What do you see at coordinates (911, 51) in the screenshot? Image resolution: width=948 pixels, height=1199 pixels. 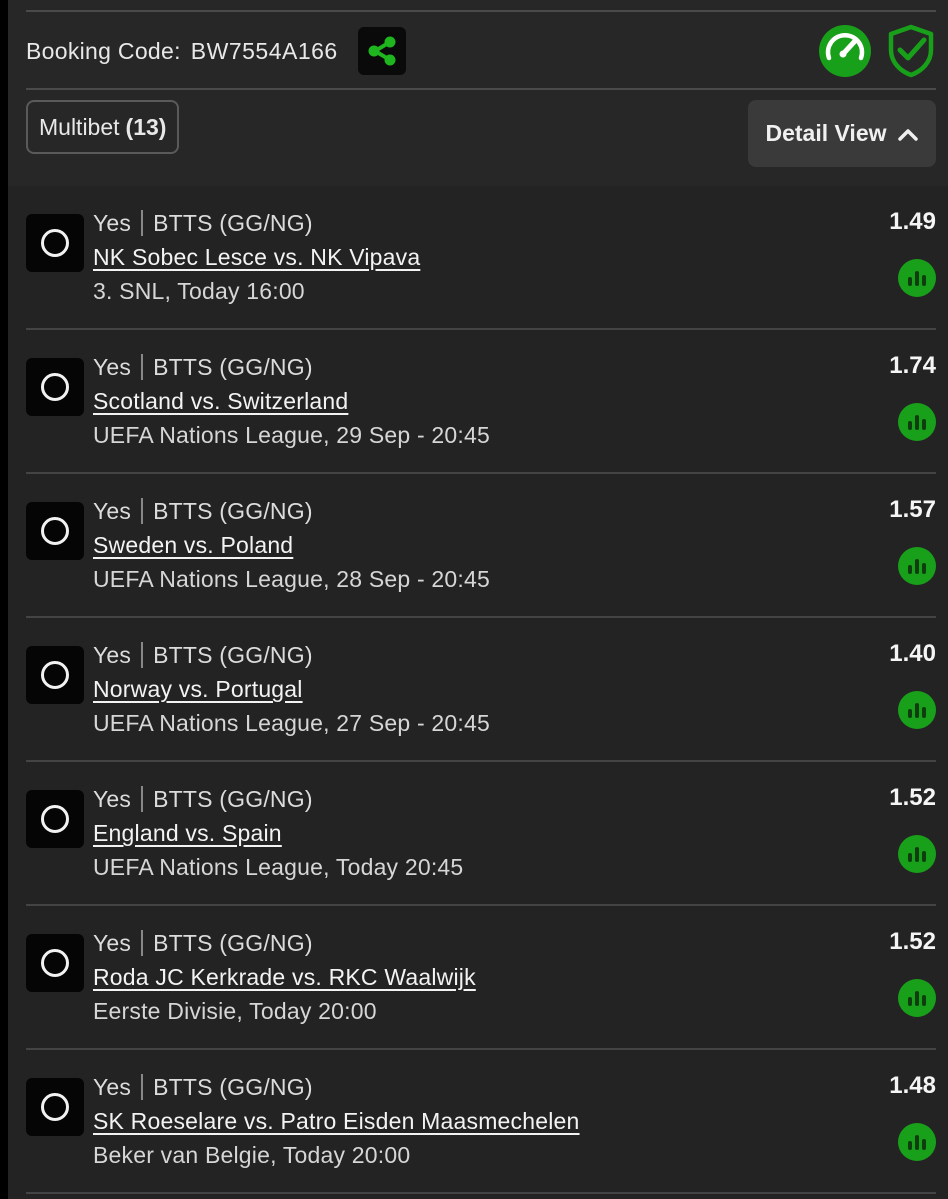 I see `shield-check-icon` at bounding box center [911, 51].